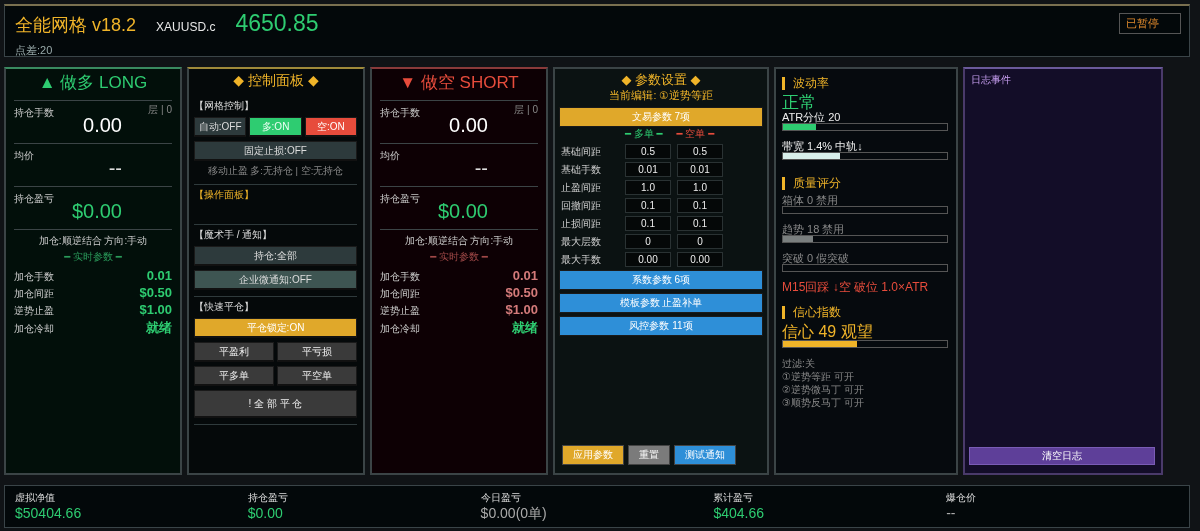 This screenshot has height=531, width=1200. Describe the element at coordinates (159, 328) in the screenshot. I see `param-value: 就绪` at that location.